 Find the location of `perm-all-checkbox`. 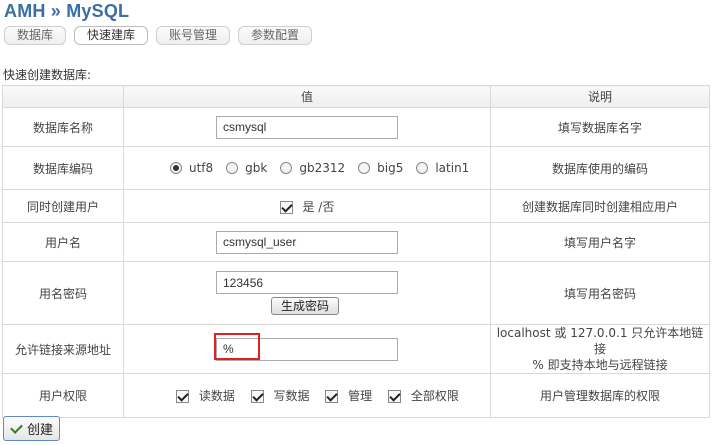

perm-all-checkbox is located at coordinates (395, 396).